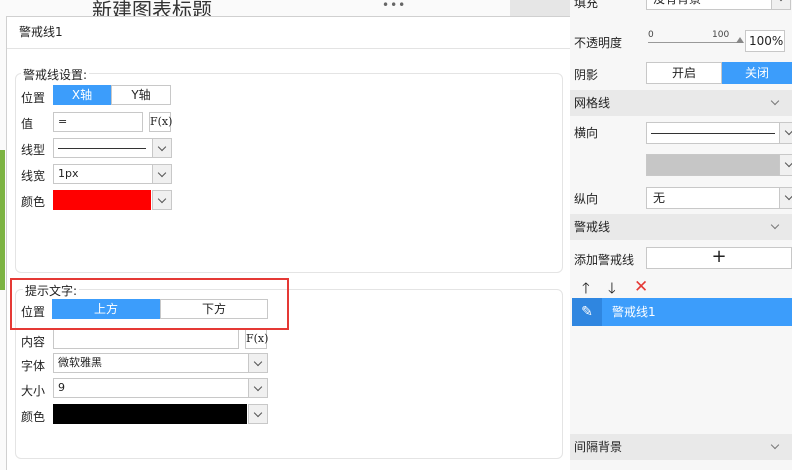 This screenshot has width=792, height=470. Describe the element at coordinates (721, 35) in the screenshot. I see `opacity-max-label: 100` at that location.